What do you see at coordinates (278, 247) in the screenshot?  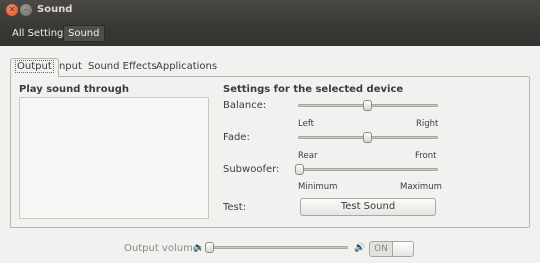 I see `output-volume-slider-track` at bounding box center [278, 247].